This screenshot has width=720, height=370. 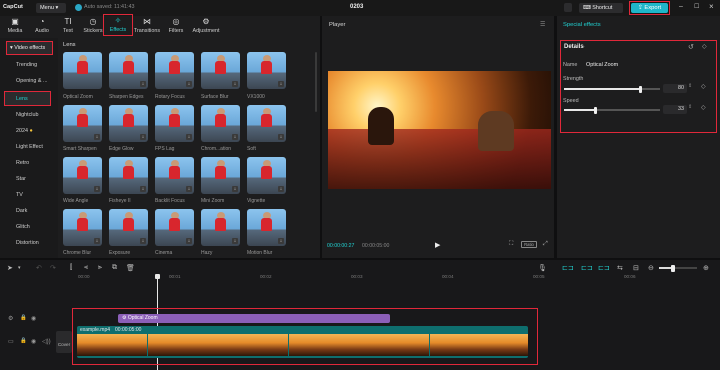 I want to click on strength-keyframe-icon: ◇, so click(x=703, y=86).